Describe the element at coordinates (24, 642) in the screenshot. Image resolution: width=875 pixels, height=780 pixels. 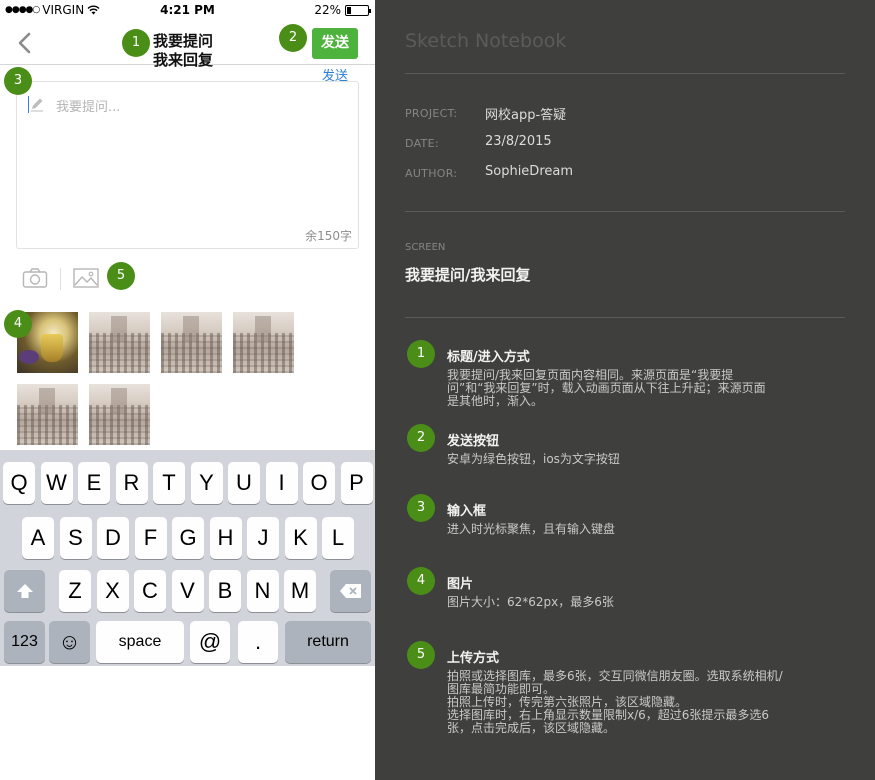
I see `numbers-key: 123` at that location.